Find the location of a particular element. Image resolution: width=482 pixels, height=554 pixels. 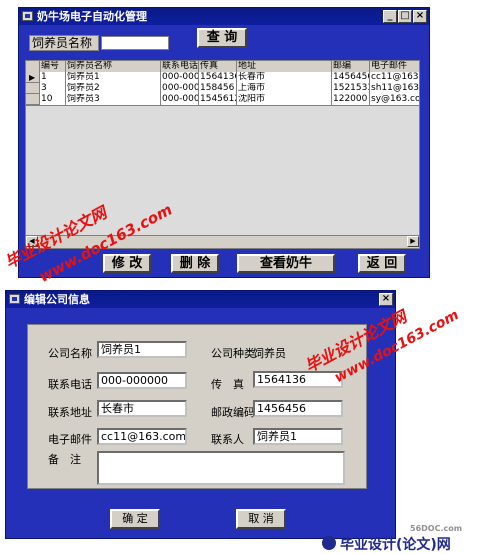

table-cell: 15456123 is located at coordinates (218, 99).